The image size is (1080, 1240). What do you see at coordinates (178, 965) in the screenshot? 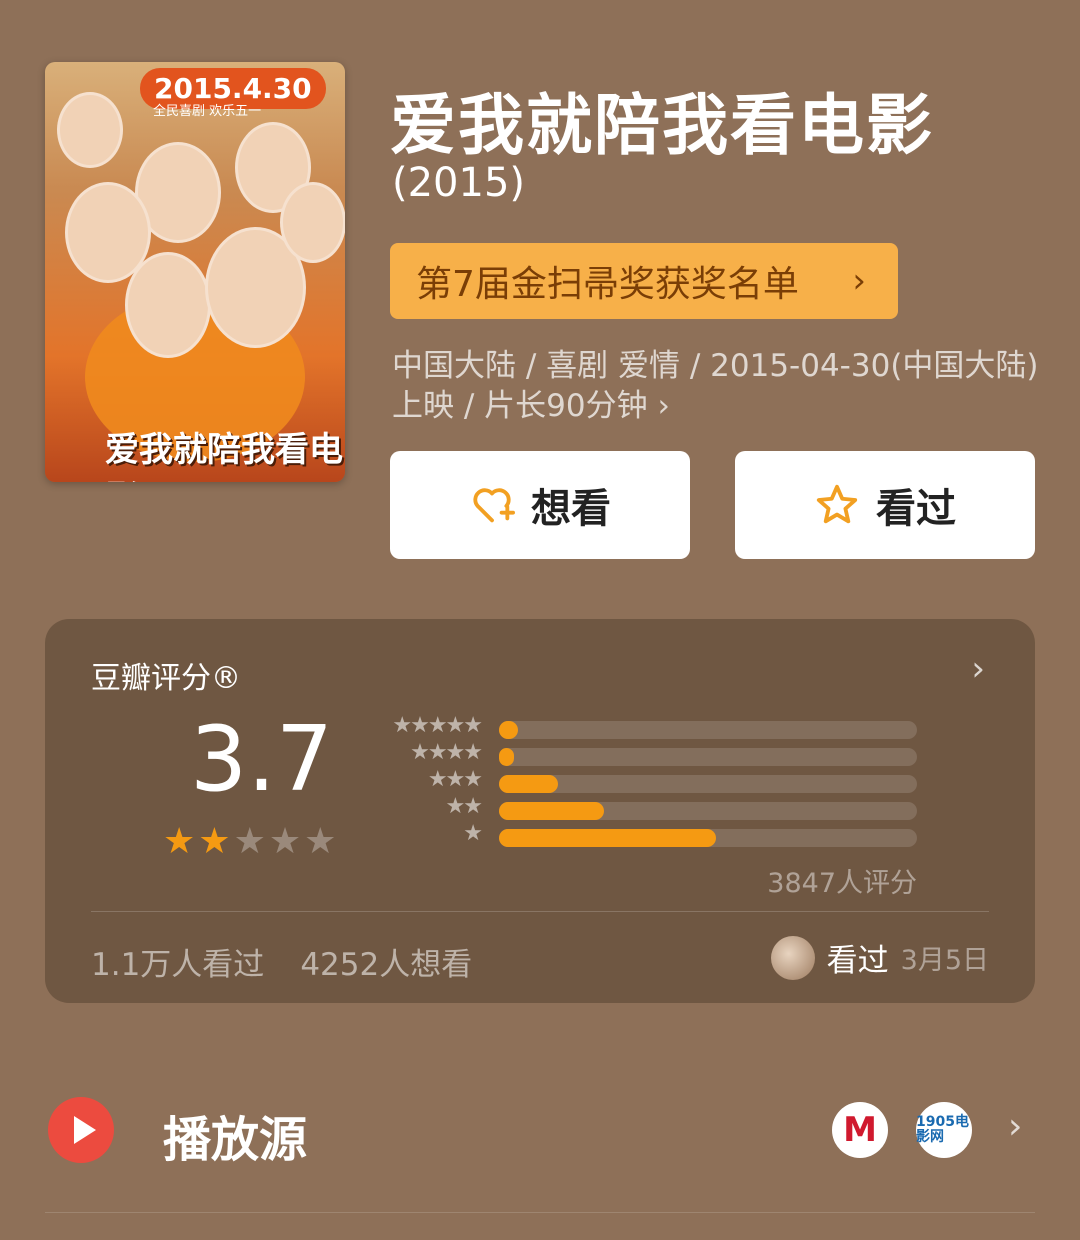
I see `watched-count: 1.1万人看过` at bounding box center [178, 965].